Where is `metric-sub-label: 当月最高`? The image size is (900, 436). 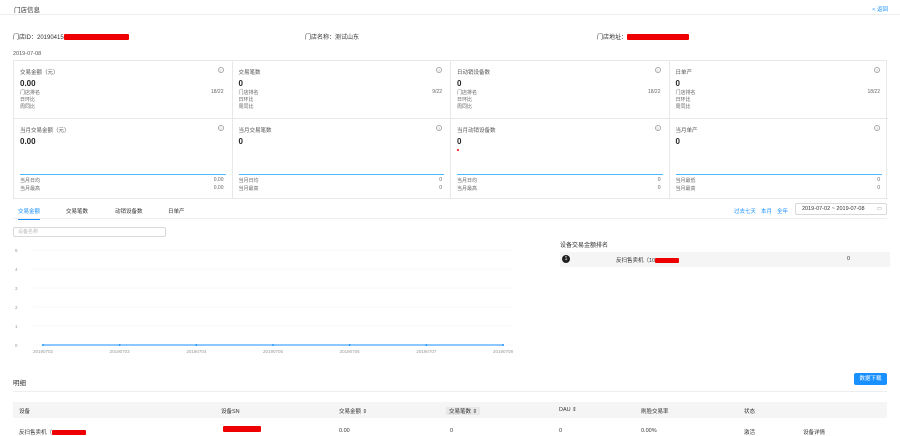 metric-sub-label: 当月最高 is located at coordinates (685, 189).